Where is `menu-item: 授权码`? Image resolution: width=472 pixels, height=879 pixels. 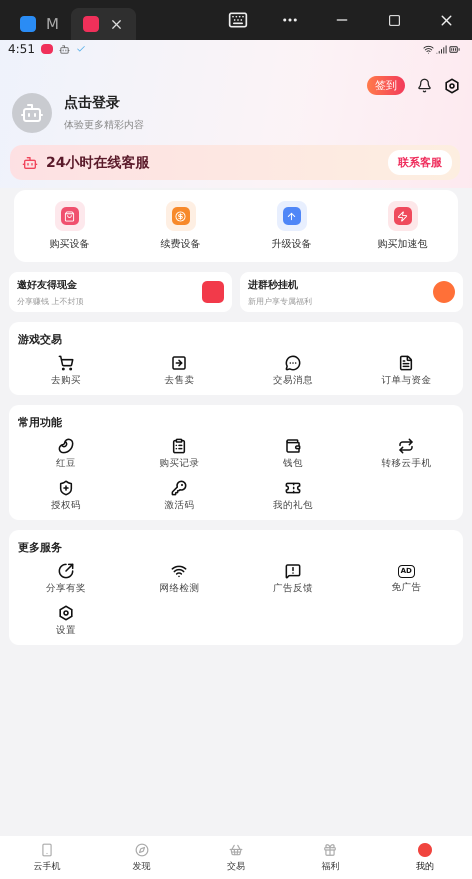
menu-item: 授权码 is located at coordinates (65, 496).